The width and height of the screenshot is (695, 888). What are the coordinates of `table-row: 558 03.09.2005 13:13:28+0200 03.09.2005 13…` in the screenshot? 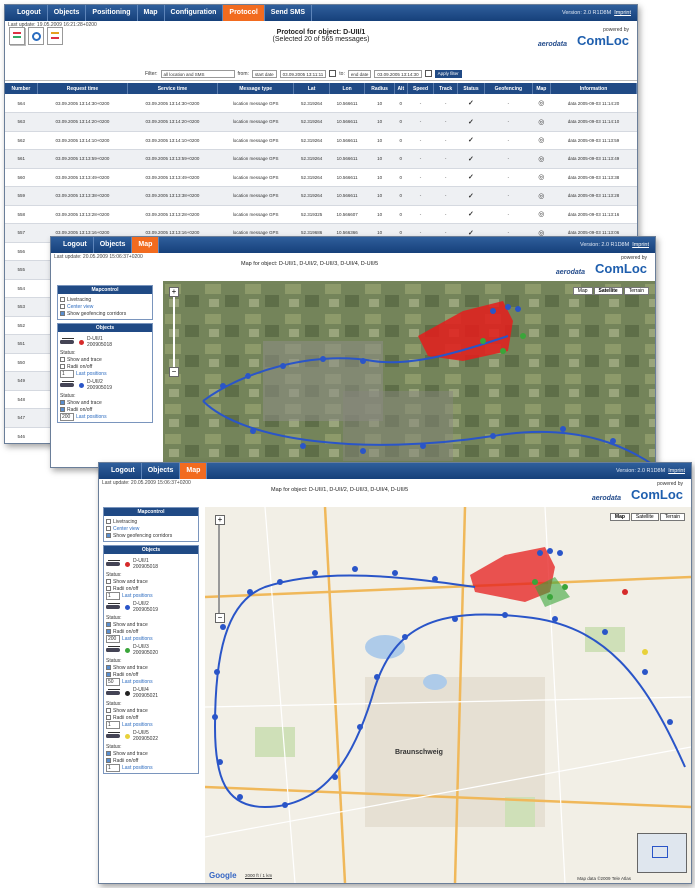 It's located at (321, 214).